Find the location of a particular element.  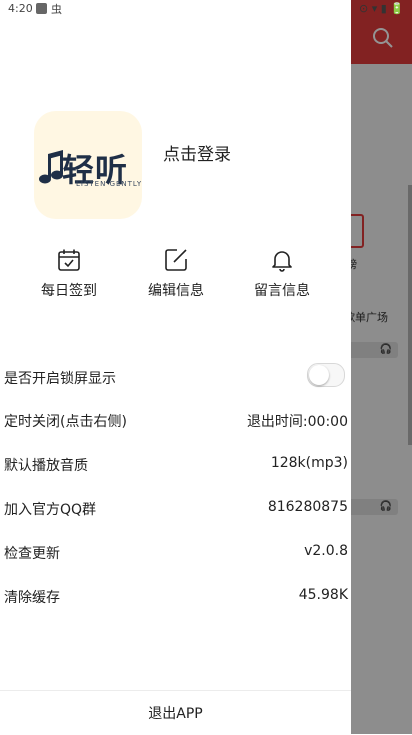

status-bar: 4:20 虫 ⊙ ▾ ▮ 🔋 is located at coordinates (206, 9).